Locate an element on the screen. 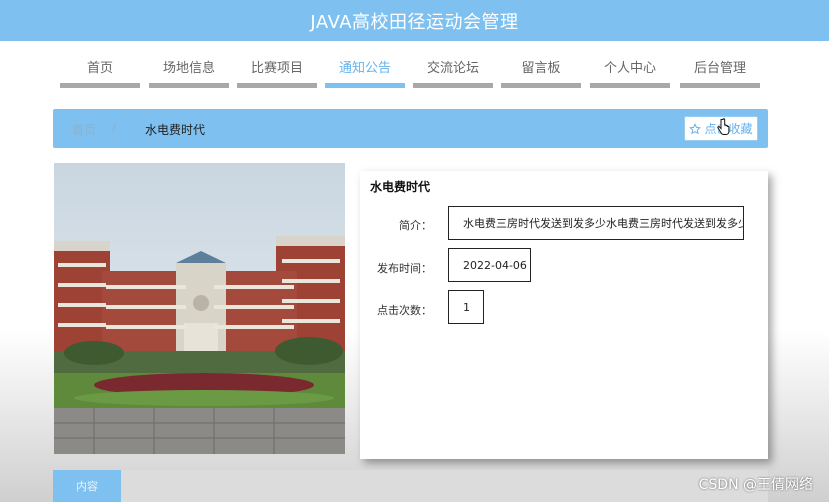 This screenshot has height=502, width=829. nav-item-forum: 交流论坛 is located at coordinates (453, 71).